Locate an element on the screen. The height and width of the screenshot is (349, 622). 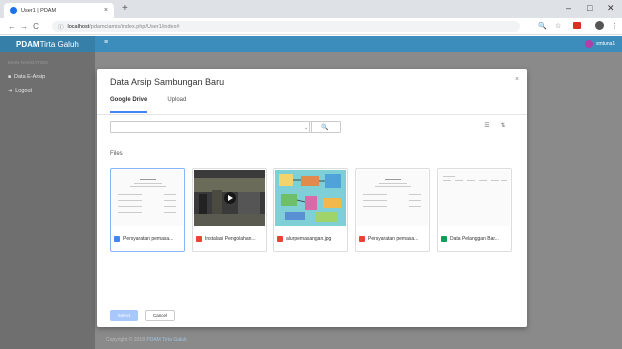
google-sheets-icon is located at coordinates (444, 239).